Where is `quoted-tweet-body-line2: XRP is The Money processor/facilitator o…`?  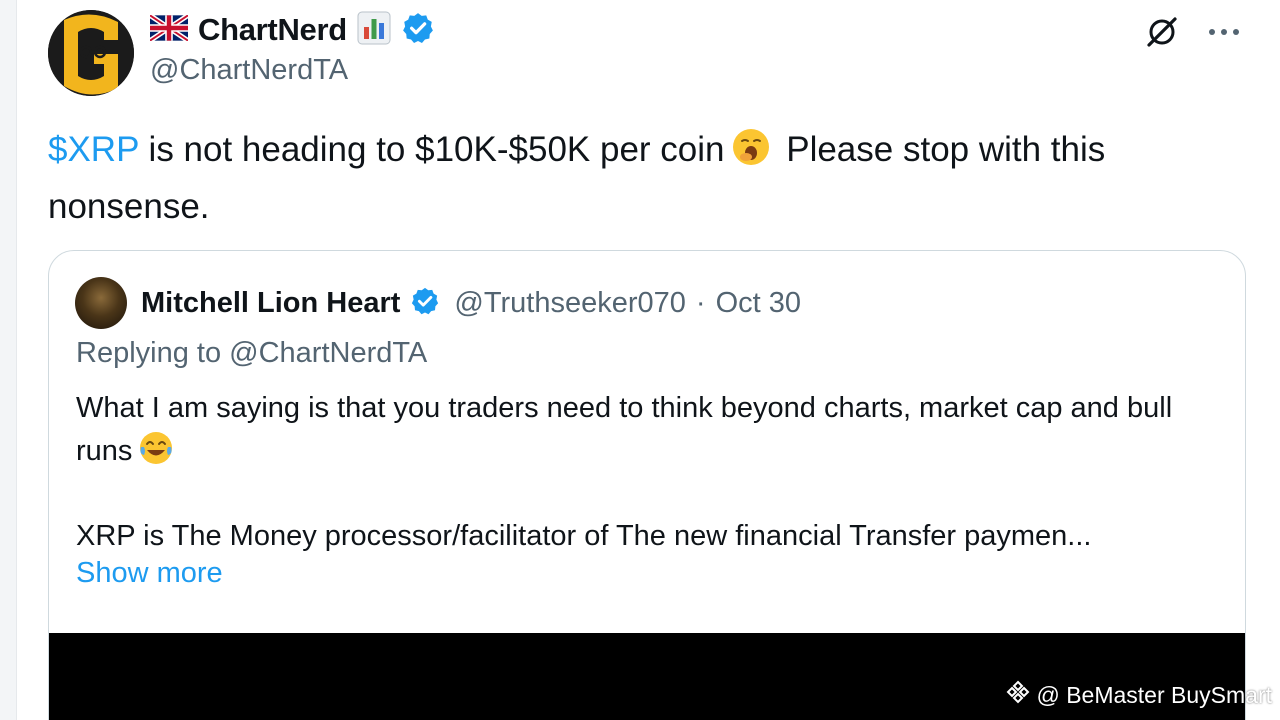 quoted-tweet-body-line2: XRP is The Money processor/facilitator o… is located at coordinates (584, 536).